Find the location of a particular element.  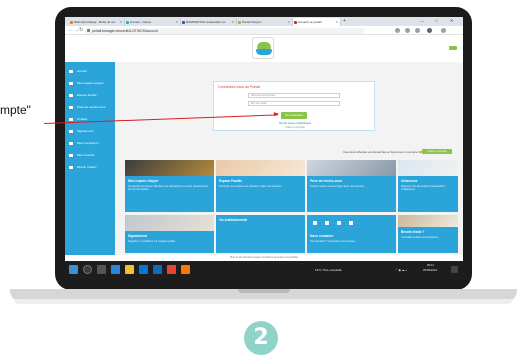

logo-leaf-shape is located at coordinates (264, 45).